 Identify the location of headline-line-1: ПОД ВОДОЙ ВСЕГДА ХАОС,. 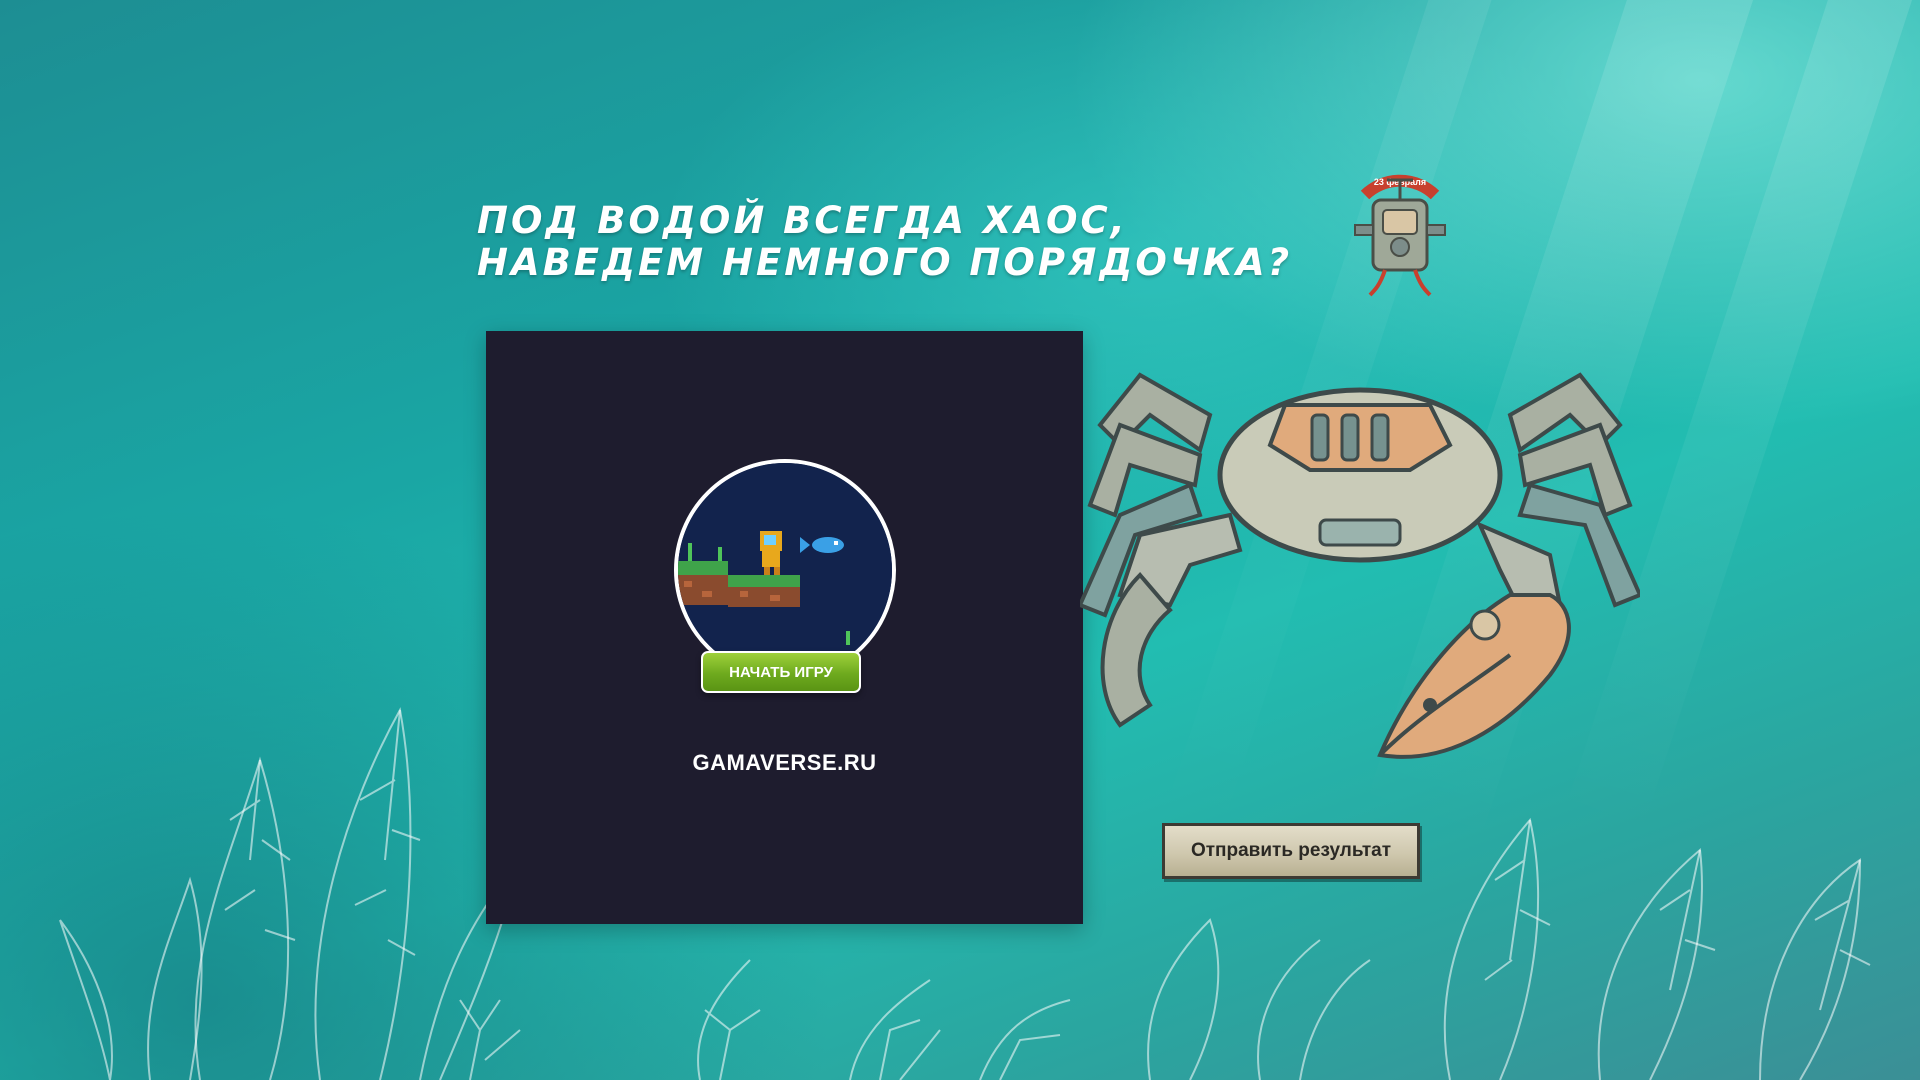
(802, 220).